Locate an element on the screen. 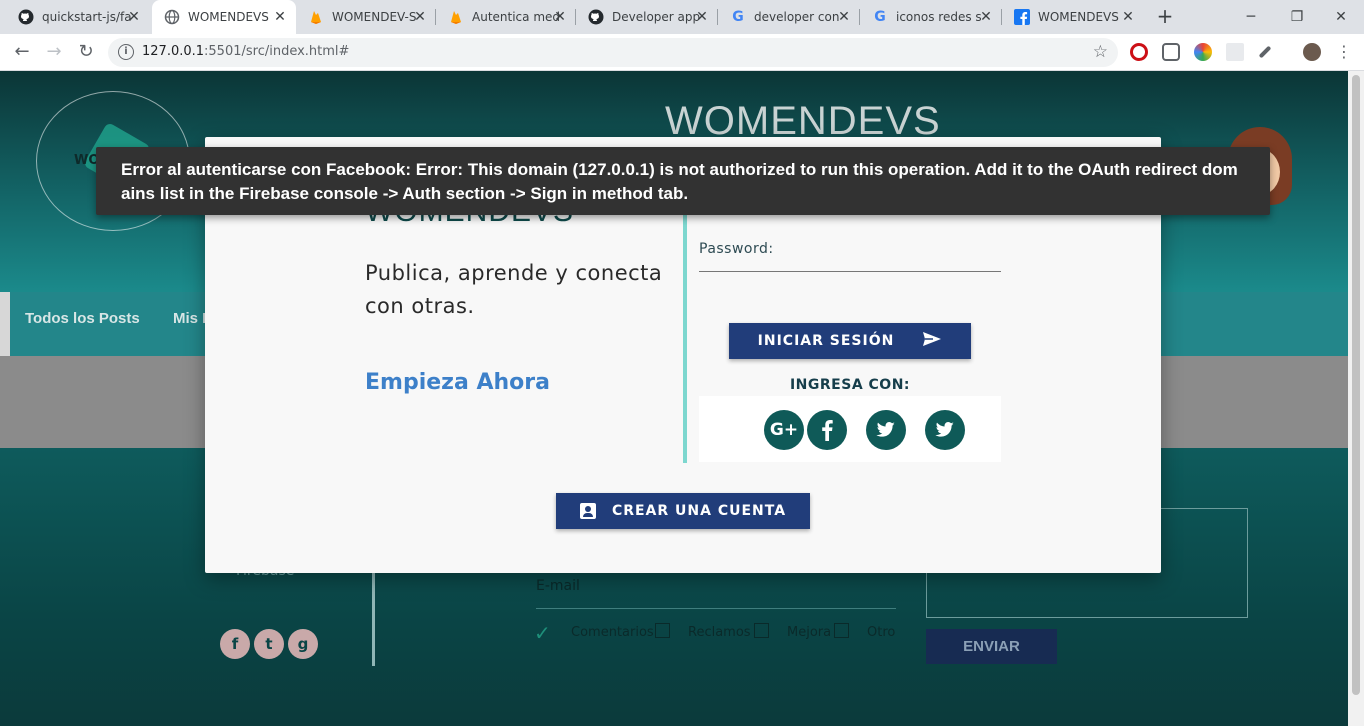 This screenshot has height=726, width=1364. send-arrow-icon is located at coordinates (932, 341).